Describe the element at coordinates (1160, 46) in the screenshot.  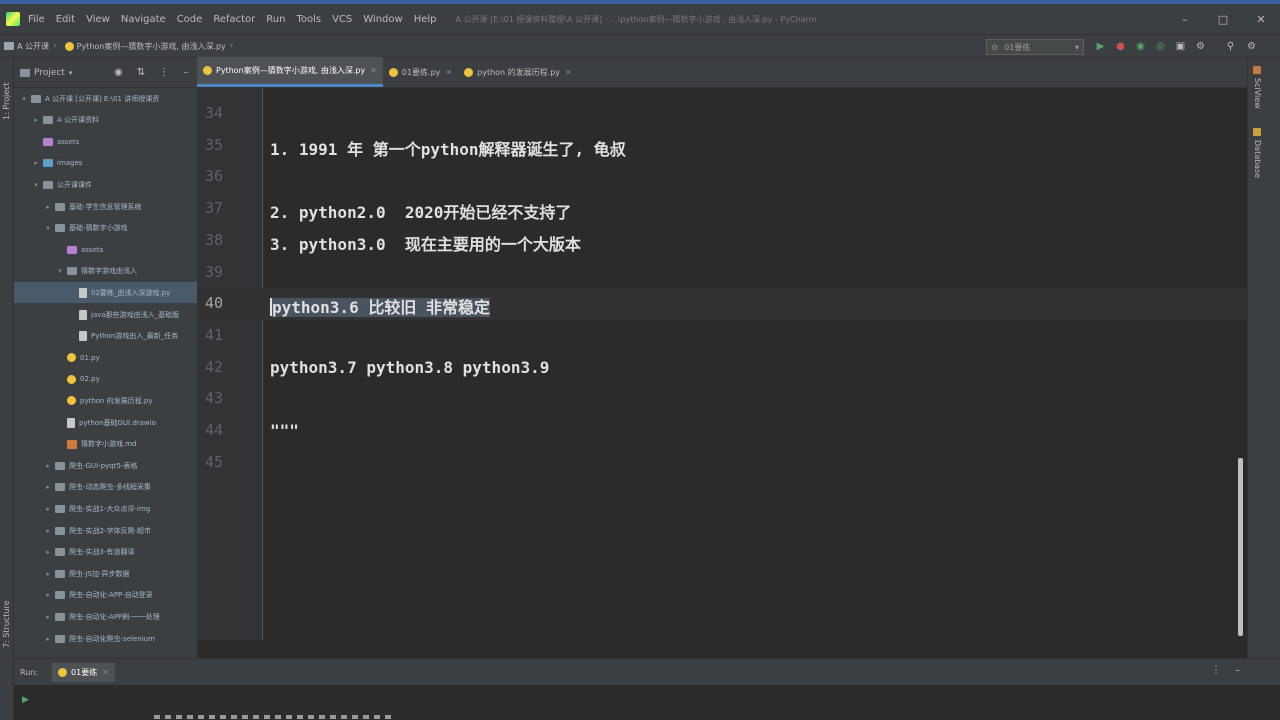
I see `profile-icon: ◎` at that location.